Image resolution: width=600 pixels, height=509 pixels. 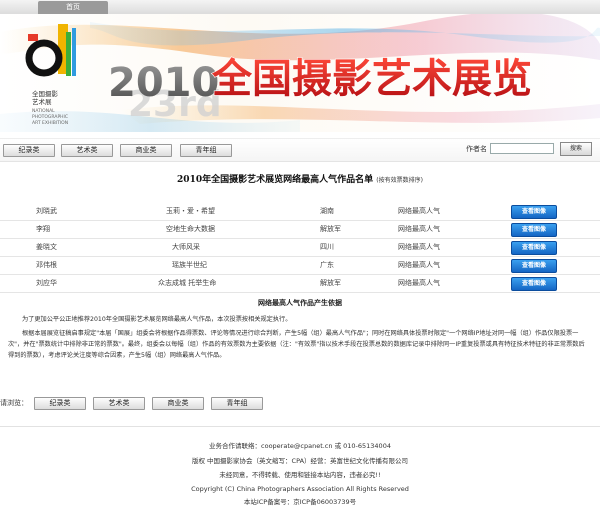 I want to click on table-row: 姜晓文 大师风采 四川 网络最高人气 查看图像, so click(x=300, y=248).